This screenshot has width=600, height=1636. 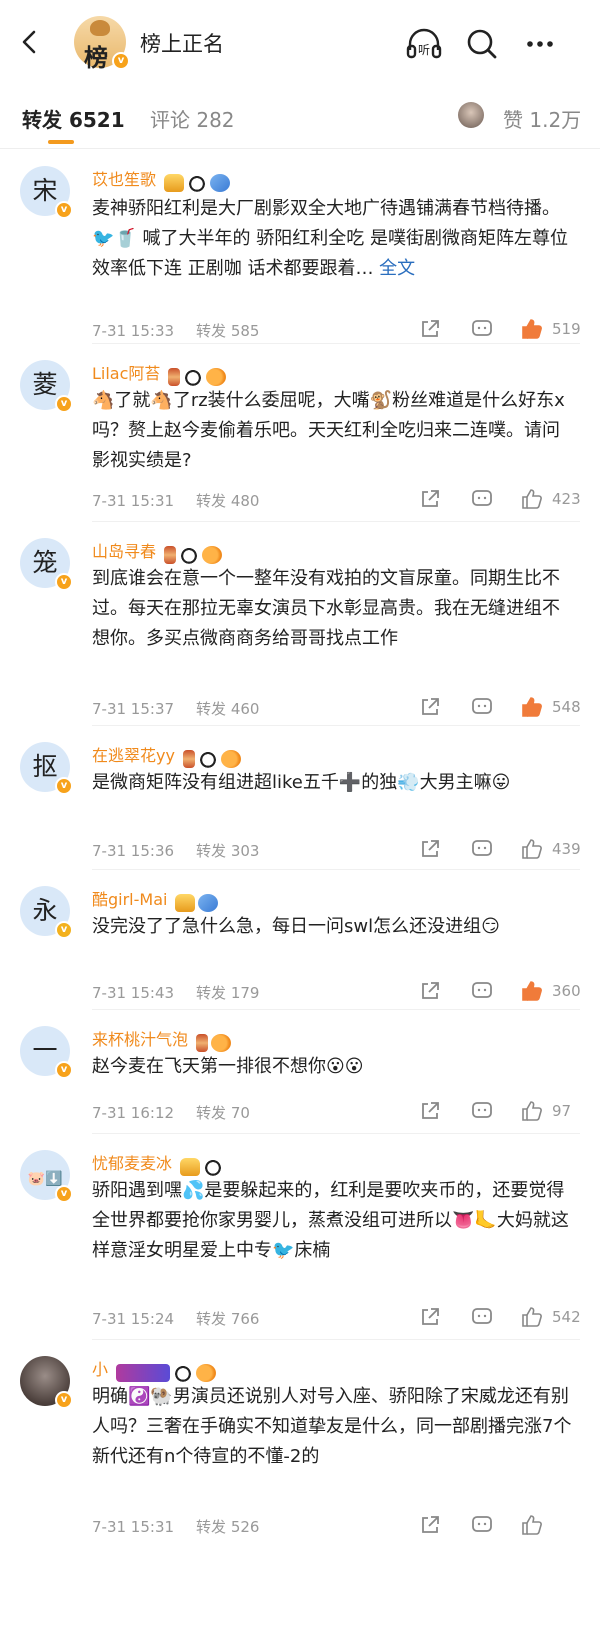 I want to click on username-row: Lilac阿苔, so click(x=160, y=373).